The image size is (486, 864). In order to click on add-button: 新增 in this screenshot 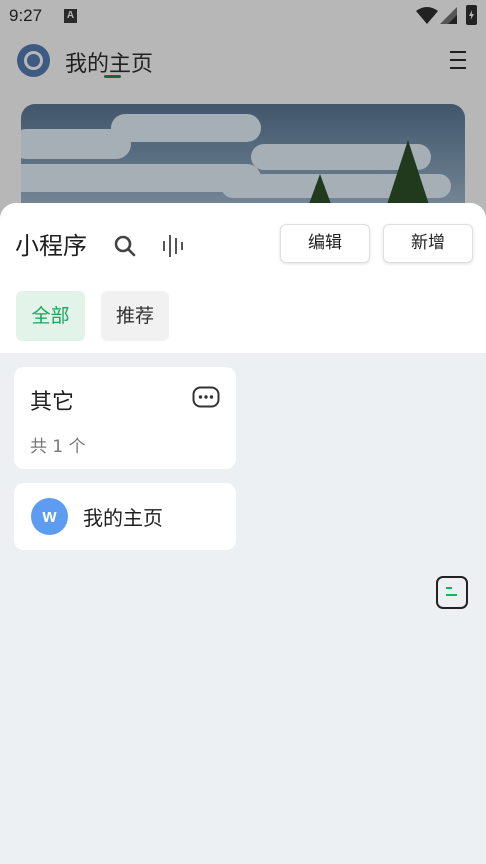, I will do `click(428, 243)`.